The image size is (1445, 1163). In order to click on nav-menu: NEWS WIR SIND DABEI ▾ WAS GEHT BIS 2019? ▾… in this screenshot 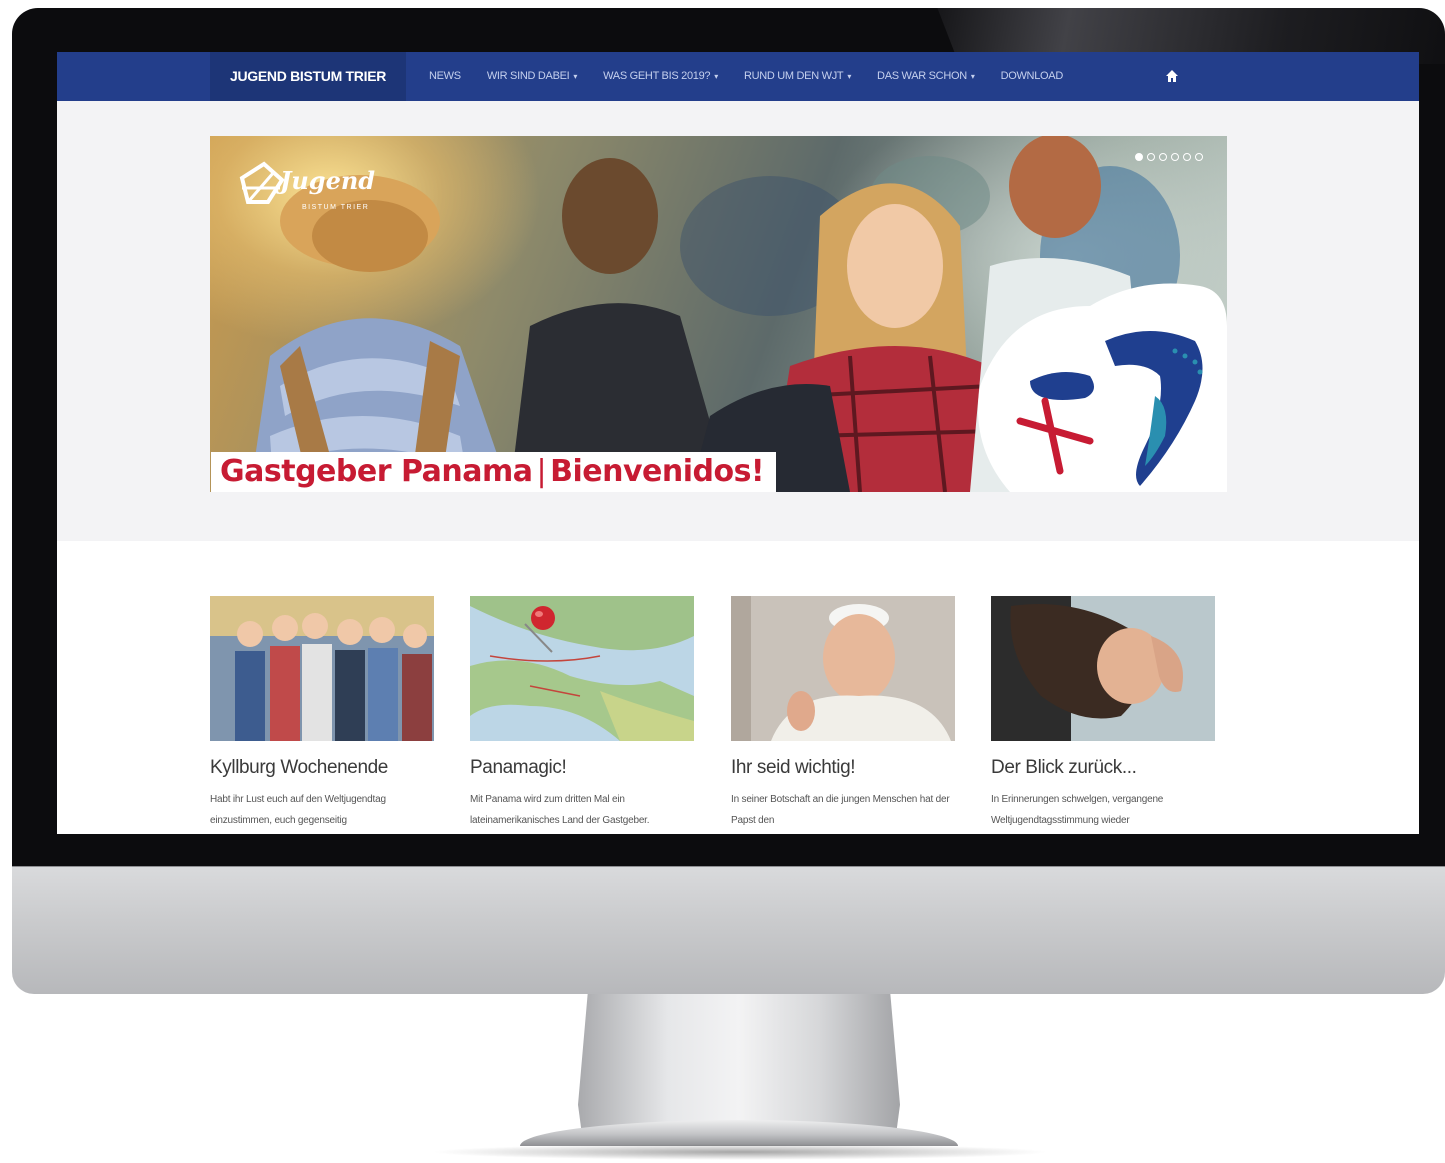, I will do `click(759, 76)`.